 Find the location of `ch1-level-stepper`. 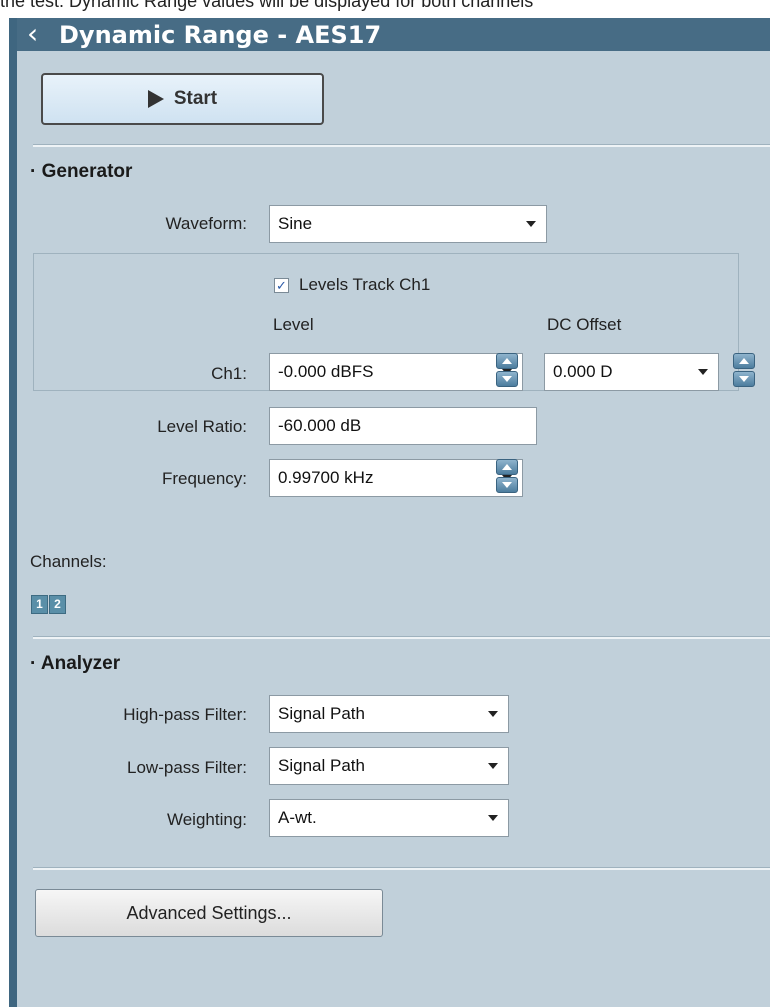

ch1-level-stepper is located at coordinates (507, 370).